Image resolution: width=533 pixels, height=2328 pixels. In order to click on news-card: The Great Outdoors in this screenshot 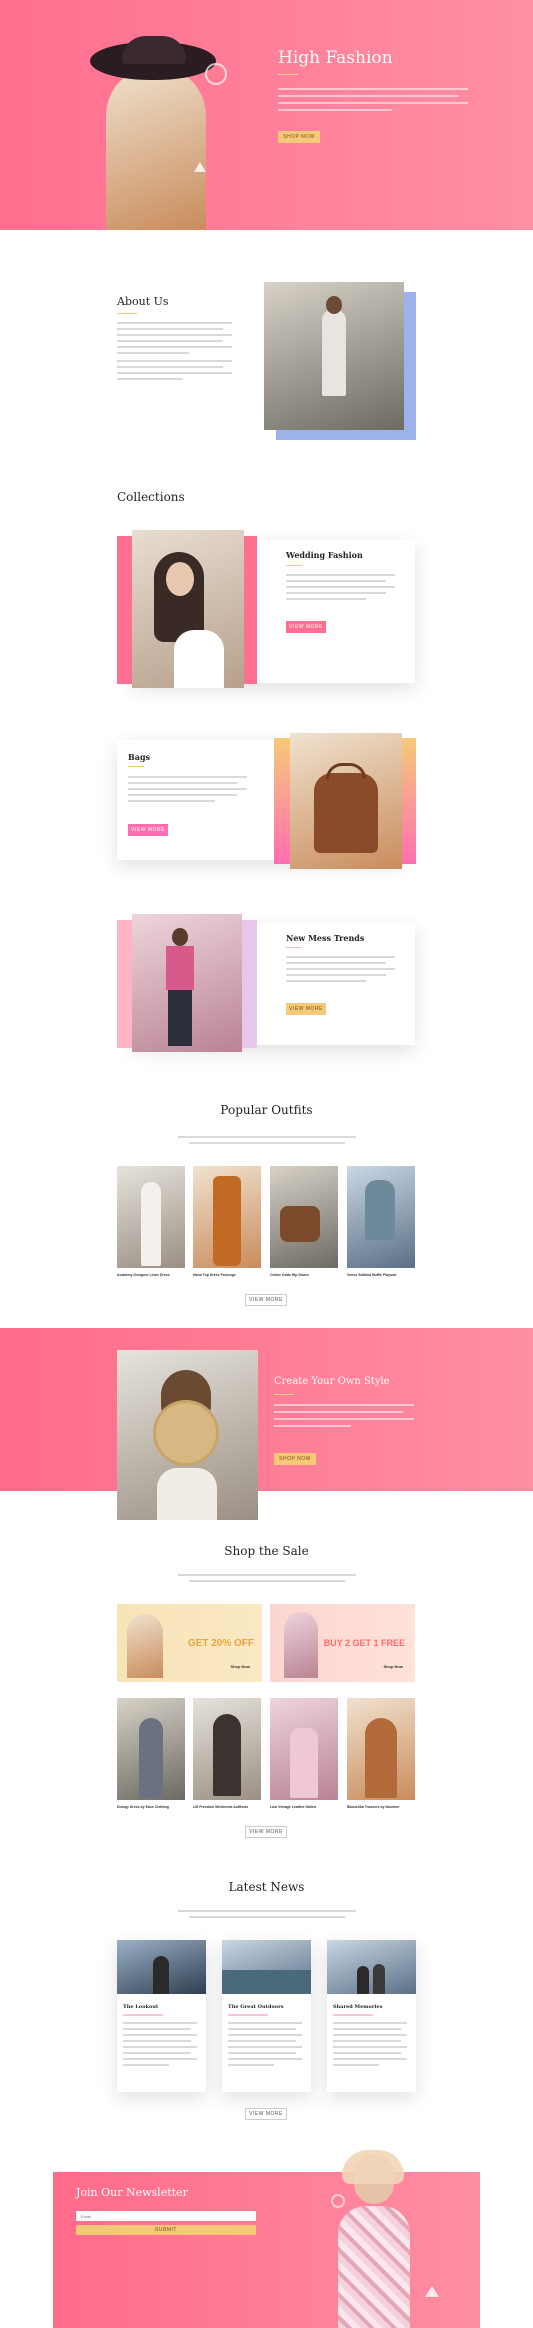, I will do `click(266, 2016)`.